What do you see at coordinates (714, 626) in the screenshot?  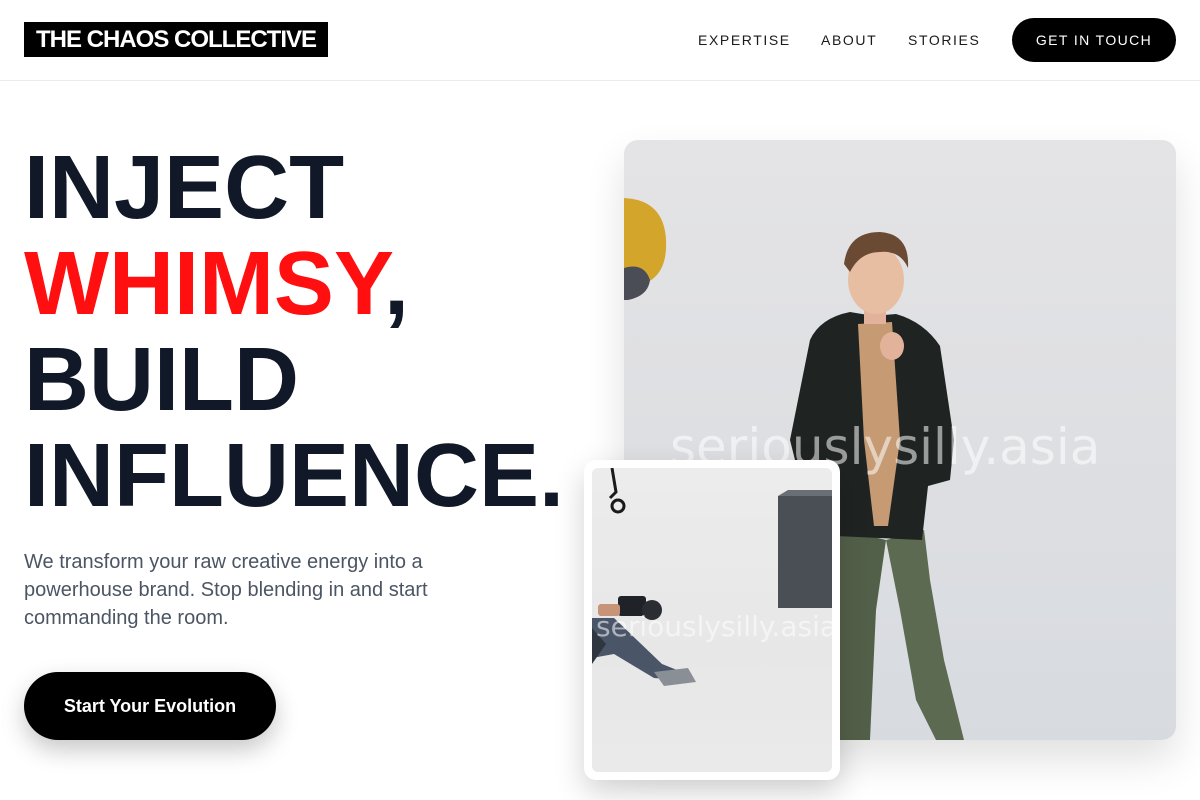 I see `inset-image-watermark: seriouslysilly.asia` at bounding box center [714, 626].